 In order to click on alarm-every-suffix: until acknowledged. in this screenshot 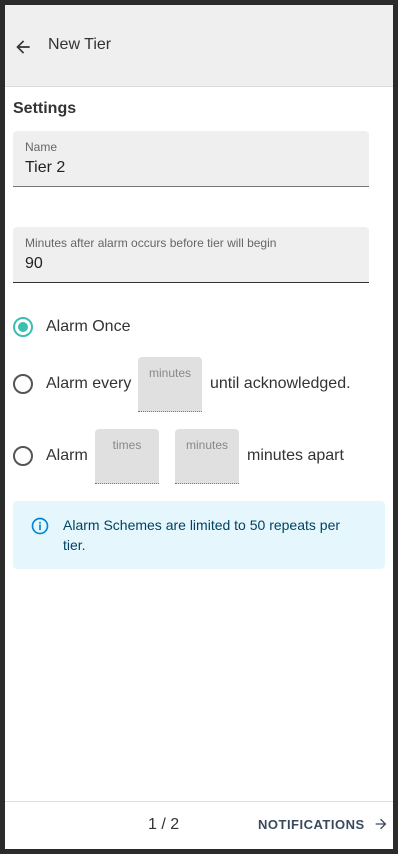, I will do `click(280, 383)`.